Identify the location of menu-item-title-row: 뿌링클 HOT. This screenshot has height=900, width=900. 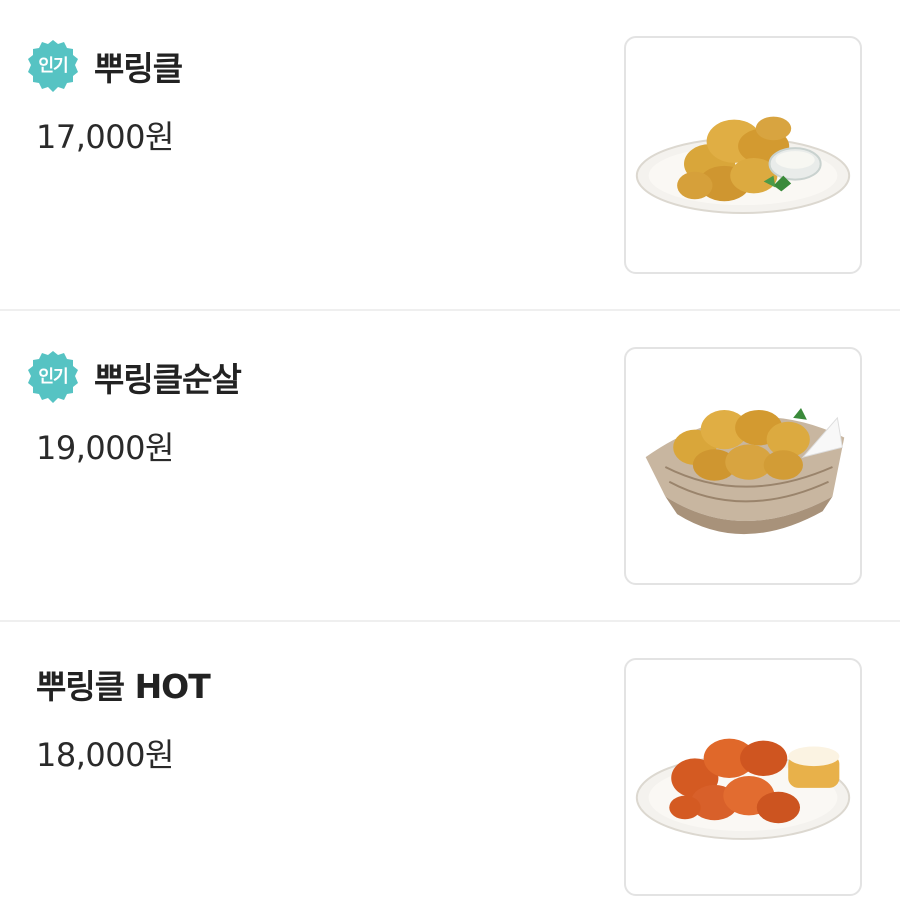
(123, 684).